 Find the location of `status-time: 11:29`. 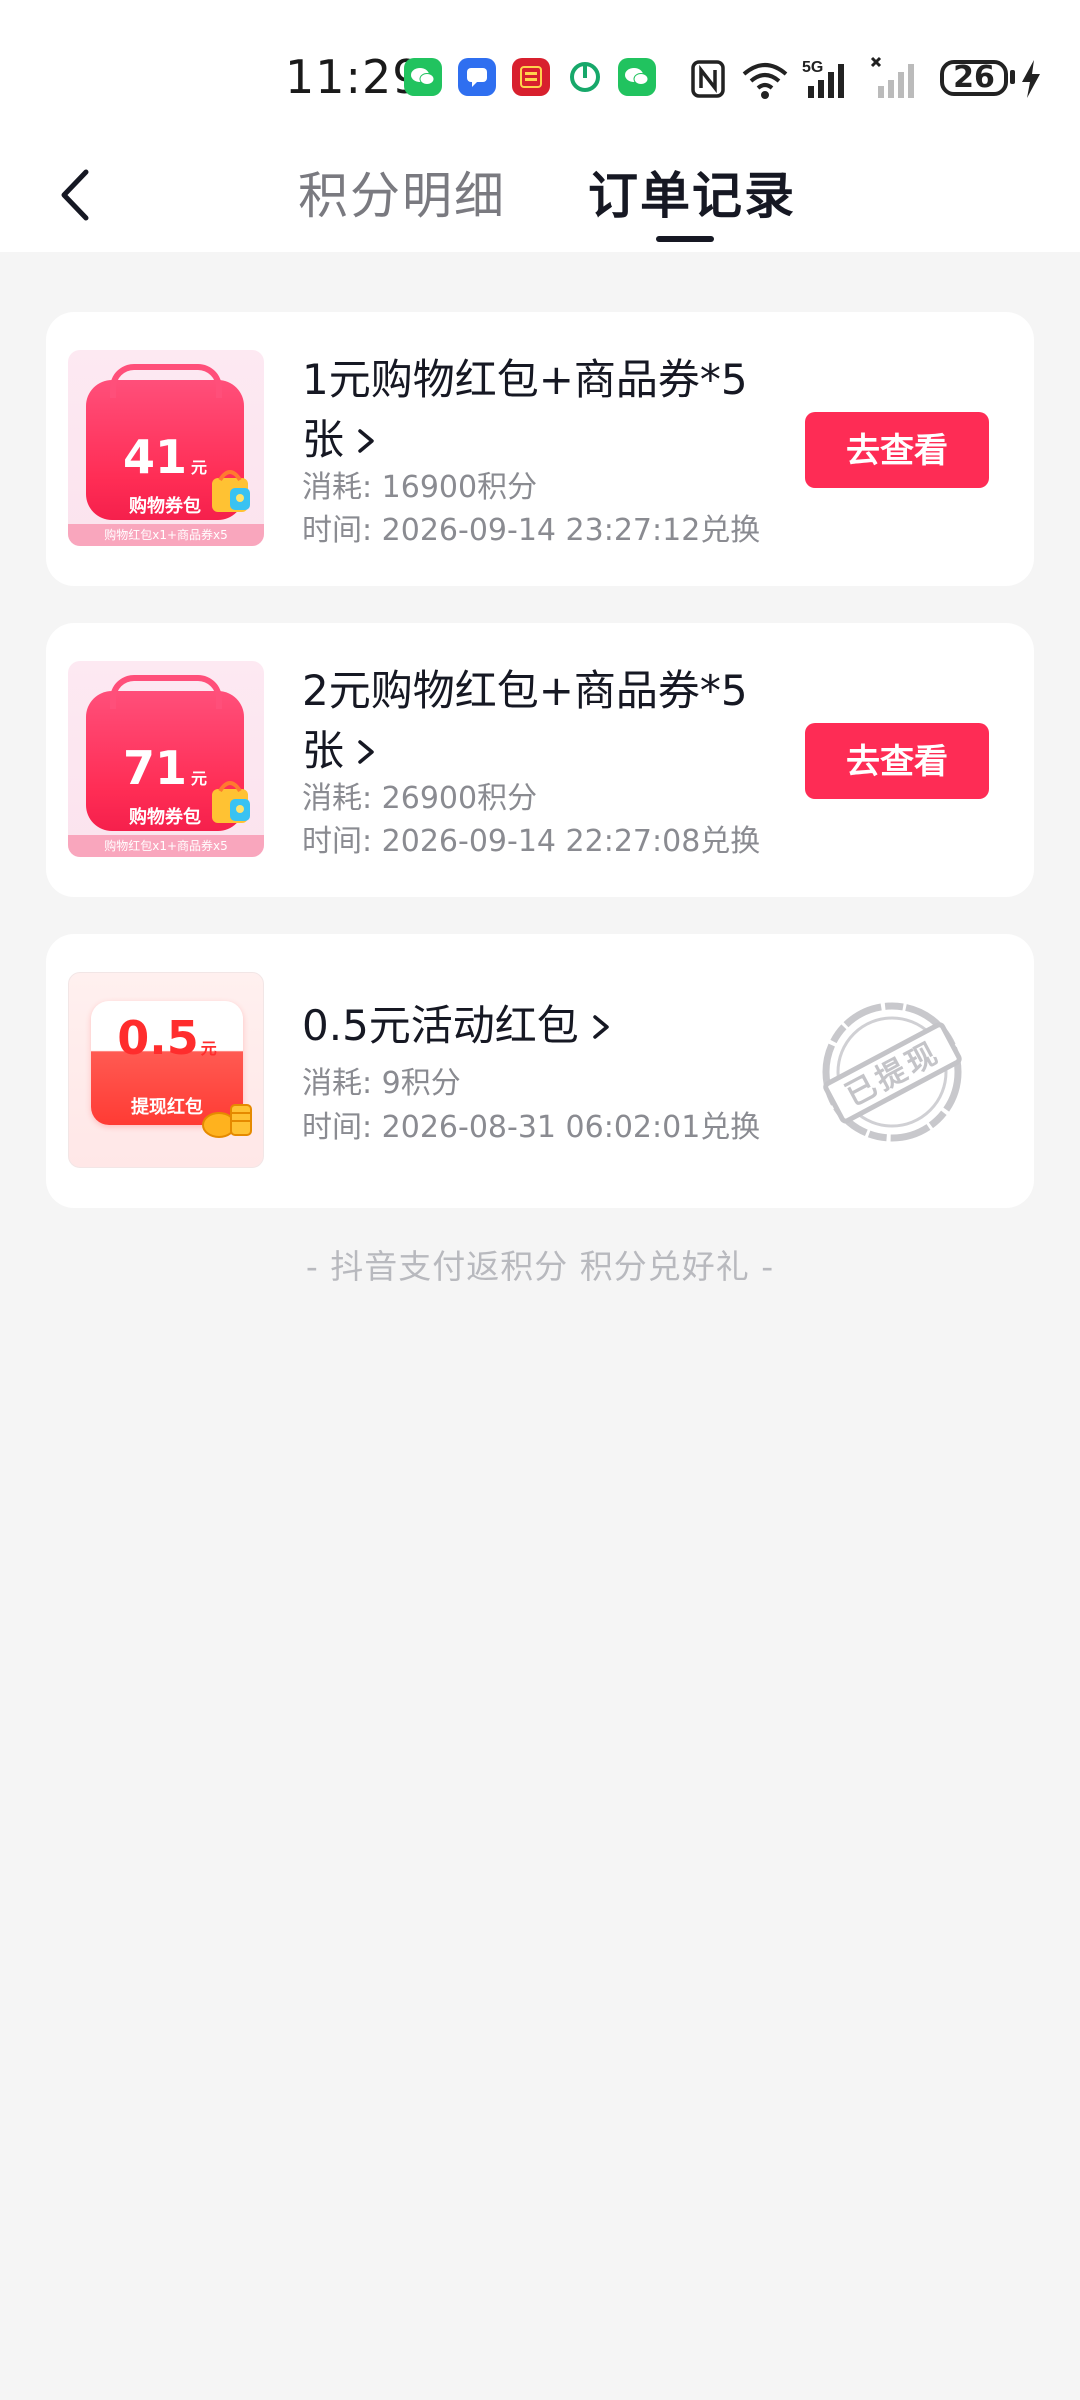

status-time: 11:29 is located at coordinates (354, 77).